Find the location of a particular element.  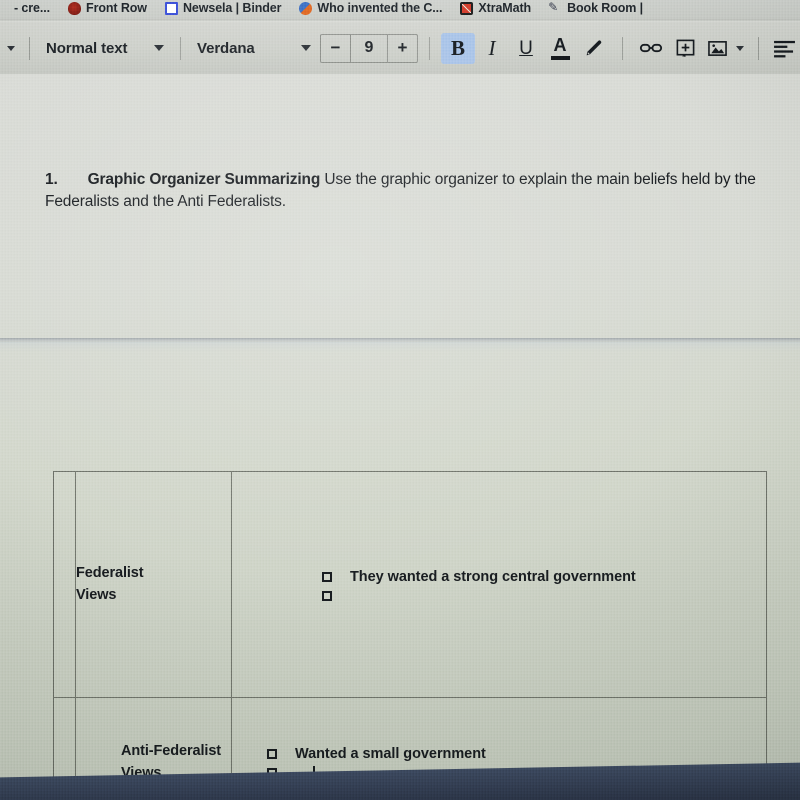

text-color-button: A is located at coordinates (560, 48).